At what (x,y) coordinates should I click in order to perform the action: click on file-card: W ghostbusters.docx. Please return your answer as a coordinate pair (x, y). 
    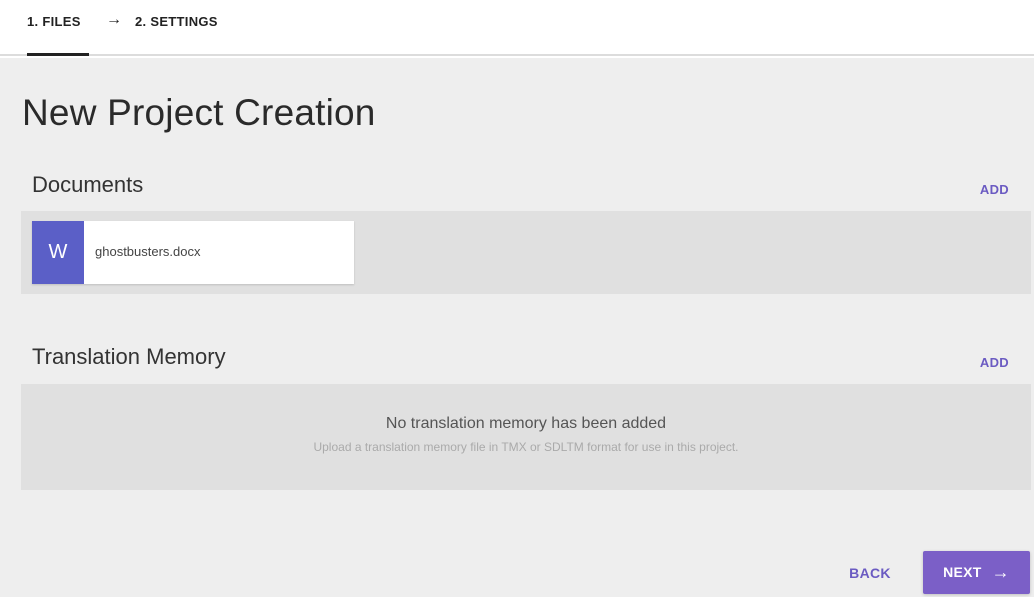
    Looking at the image, I should click on (193, 252).